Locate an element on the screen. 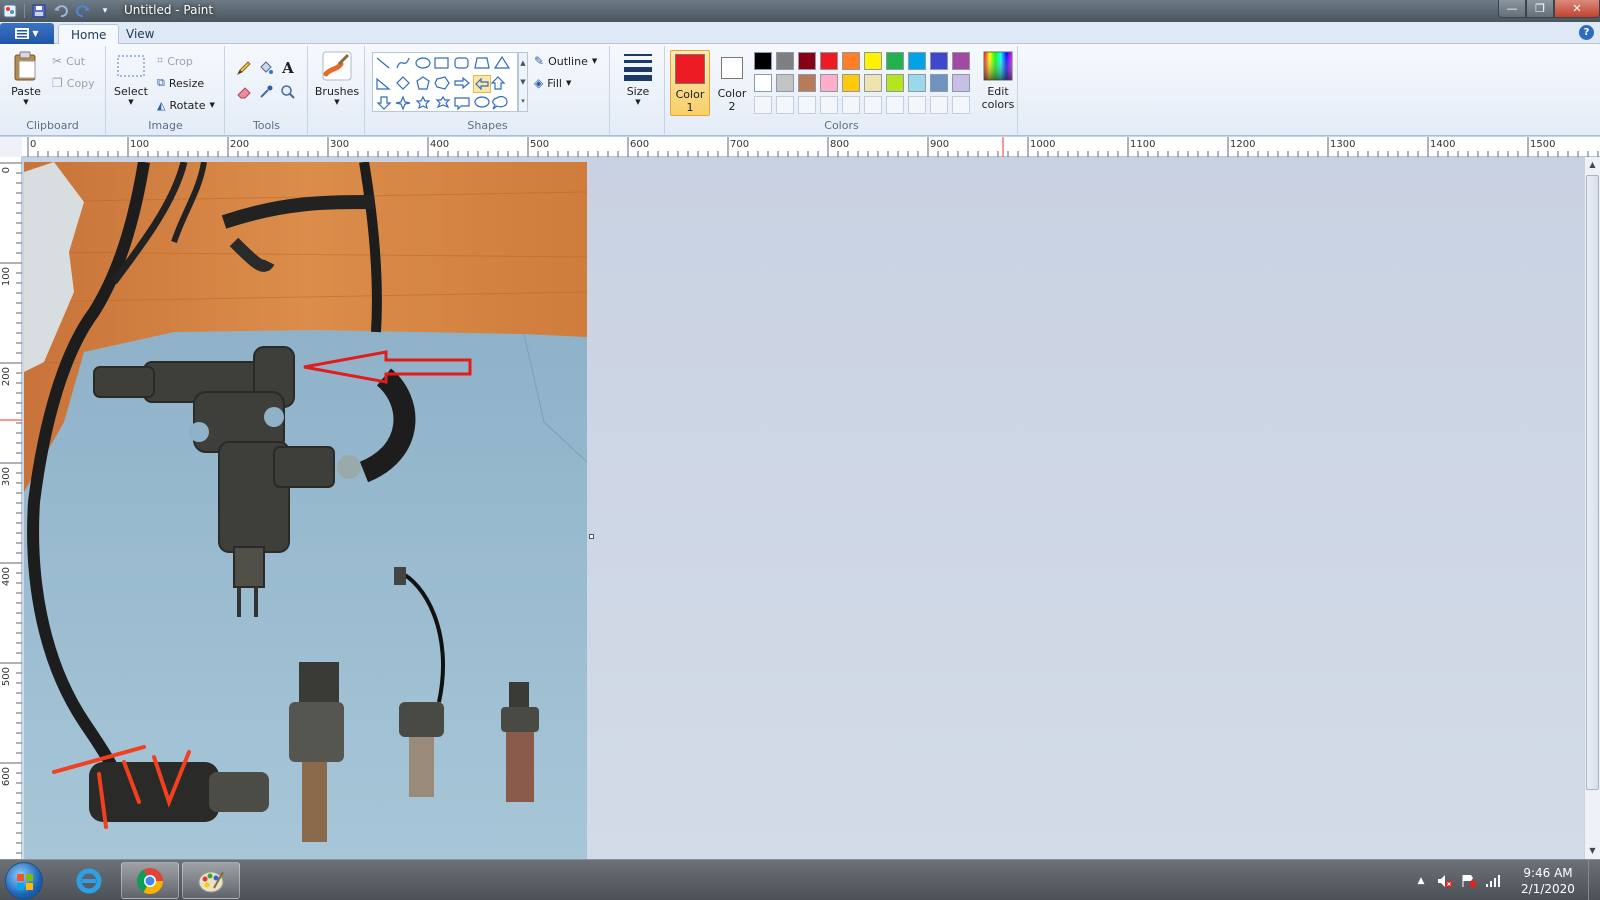 This screenshot has height=900, width=1600. resize-button: ⧉ Resize is located at coordinates (180, 83).